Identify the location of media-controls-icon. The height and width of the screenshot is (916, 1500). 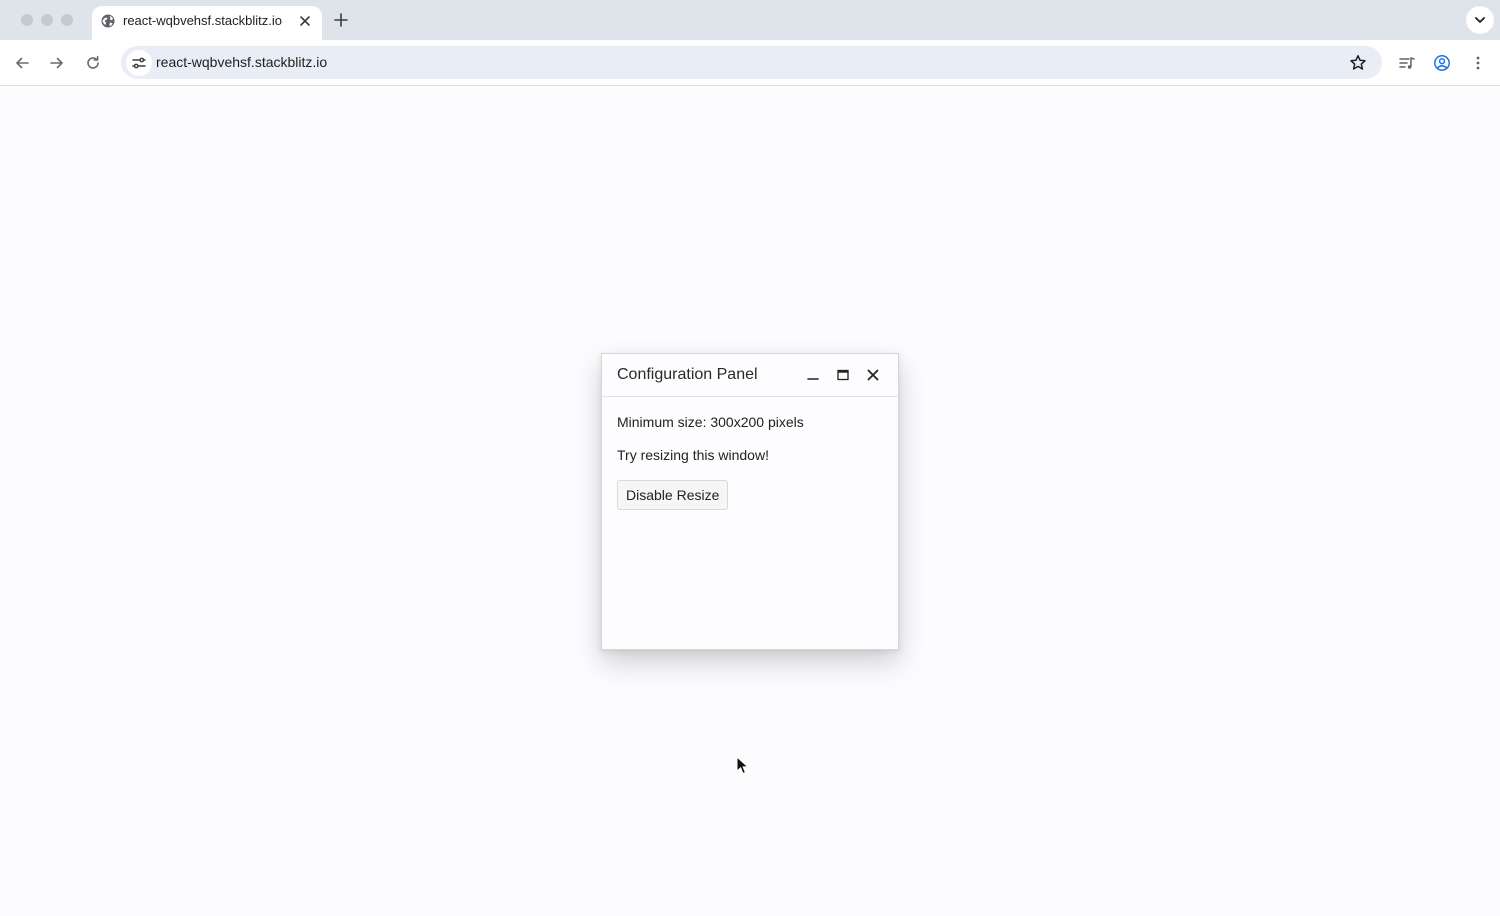
(1407, 63).